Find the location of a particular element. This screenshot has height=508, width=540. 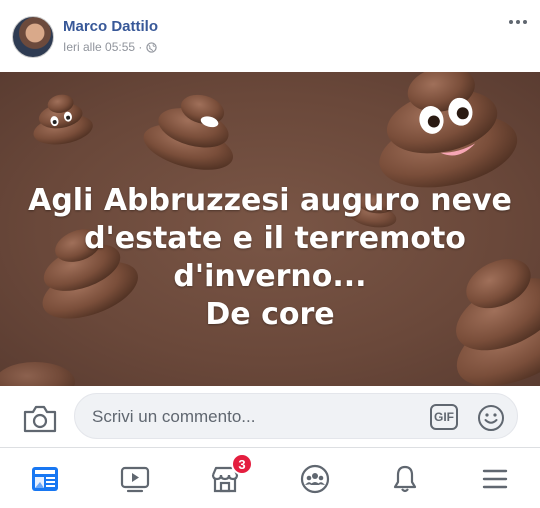

nav-news-feed is located at coordinates (45, 478).